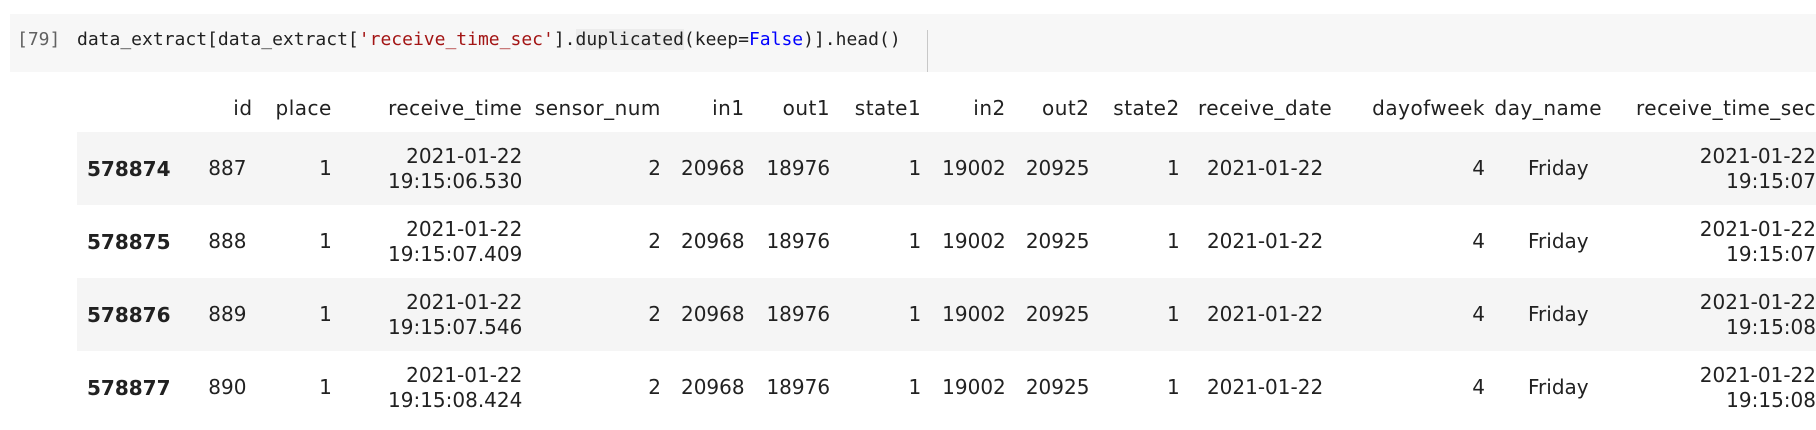 The image size is (1816, 430). Describe the element at coordinates (716, 39) in the screenshot. I see `code-token: (keep=` at that location.